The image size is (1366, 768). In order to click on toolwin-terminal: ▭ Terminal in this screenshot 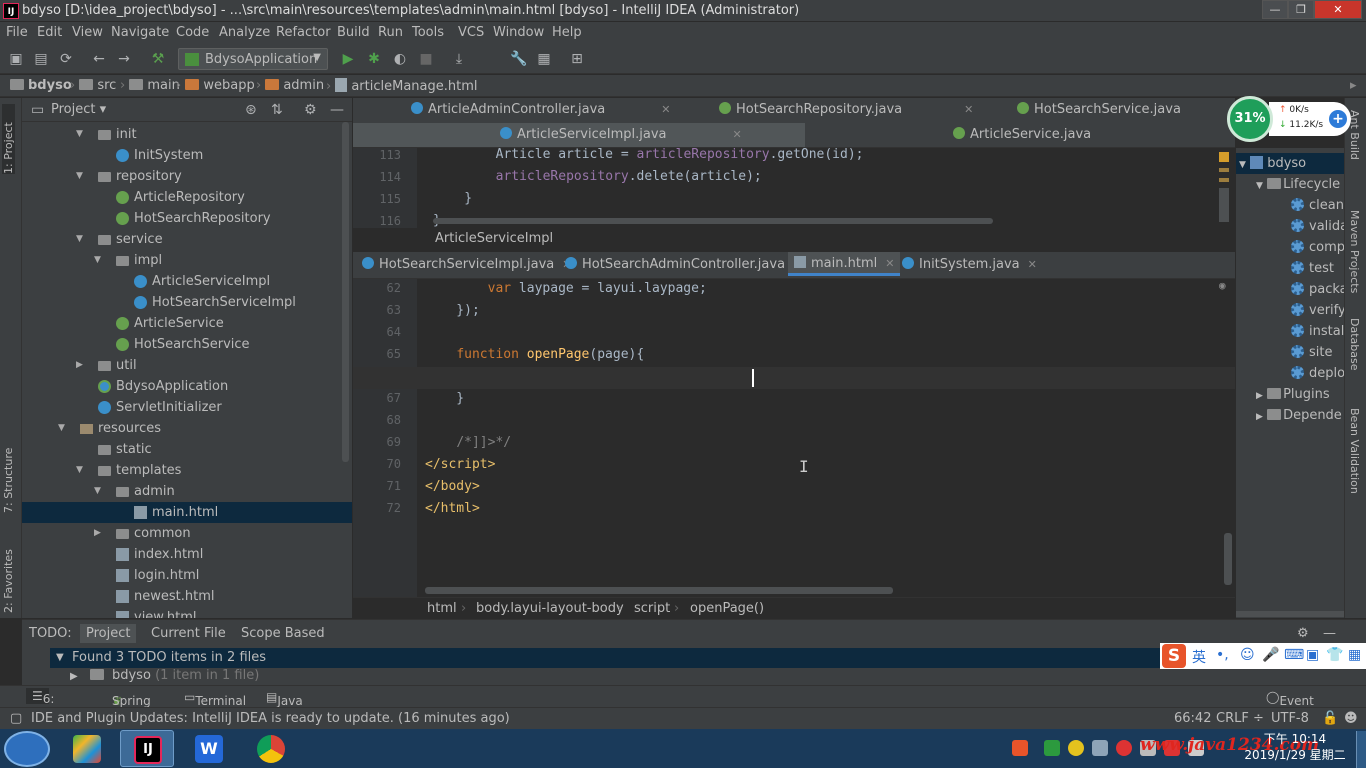, I will do `click(215, 699)`.